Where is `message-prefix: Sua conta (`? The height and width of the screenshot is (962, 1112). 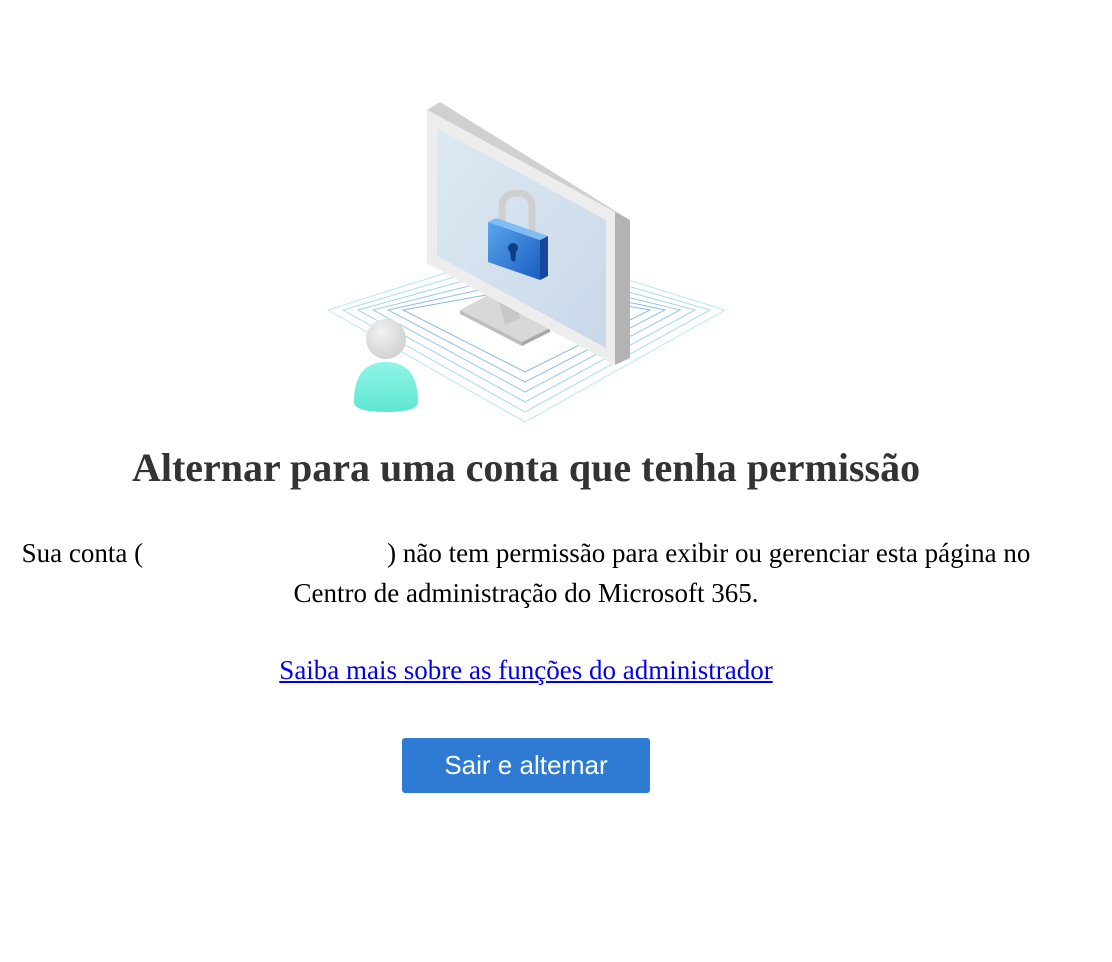 message-prefix: Sua conta ( is located at coordinates (82, 553).